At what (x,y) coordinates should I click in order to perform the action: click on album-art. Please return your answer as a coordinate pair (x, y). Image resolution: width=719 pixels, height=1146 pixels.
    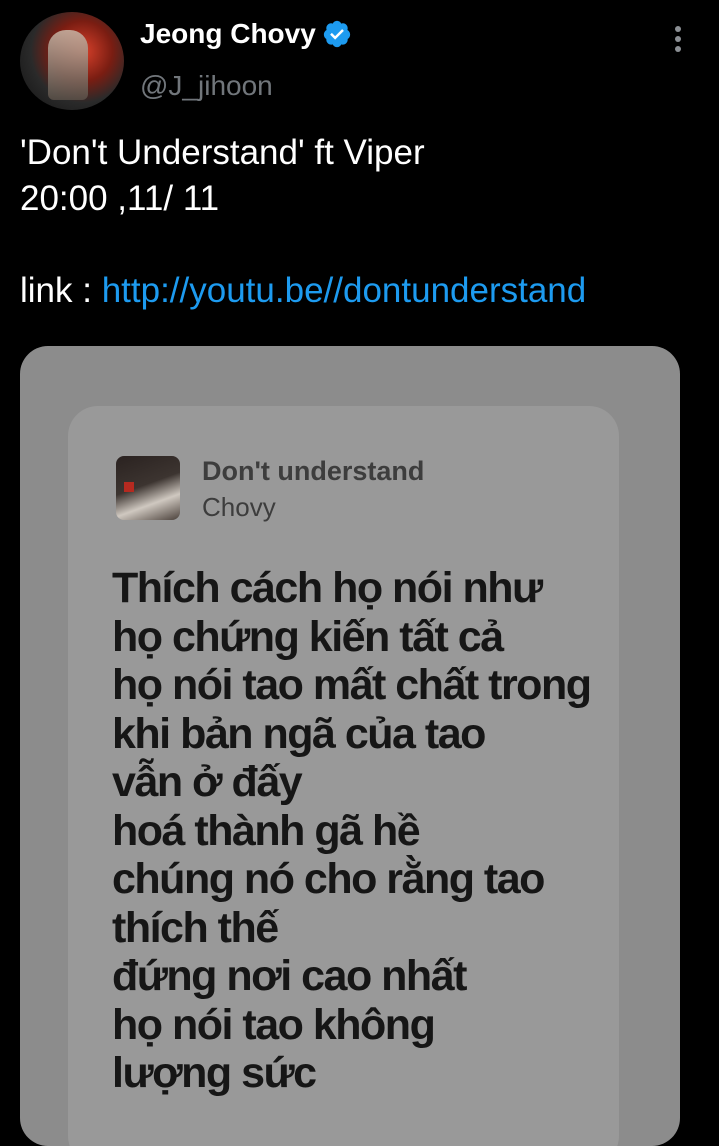
    Looking at the image, I should click on (148, 488).